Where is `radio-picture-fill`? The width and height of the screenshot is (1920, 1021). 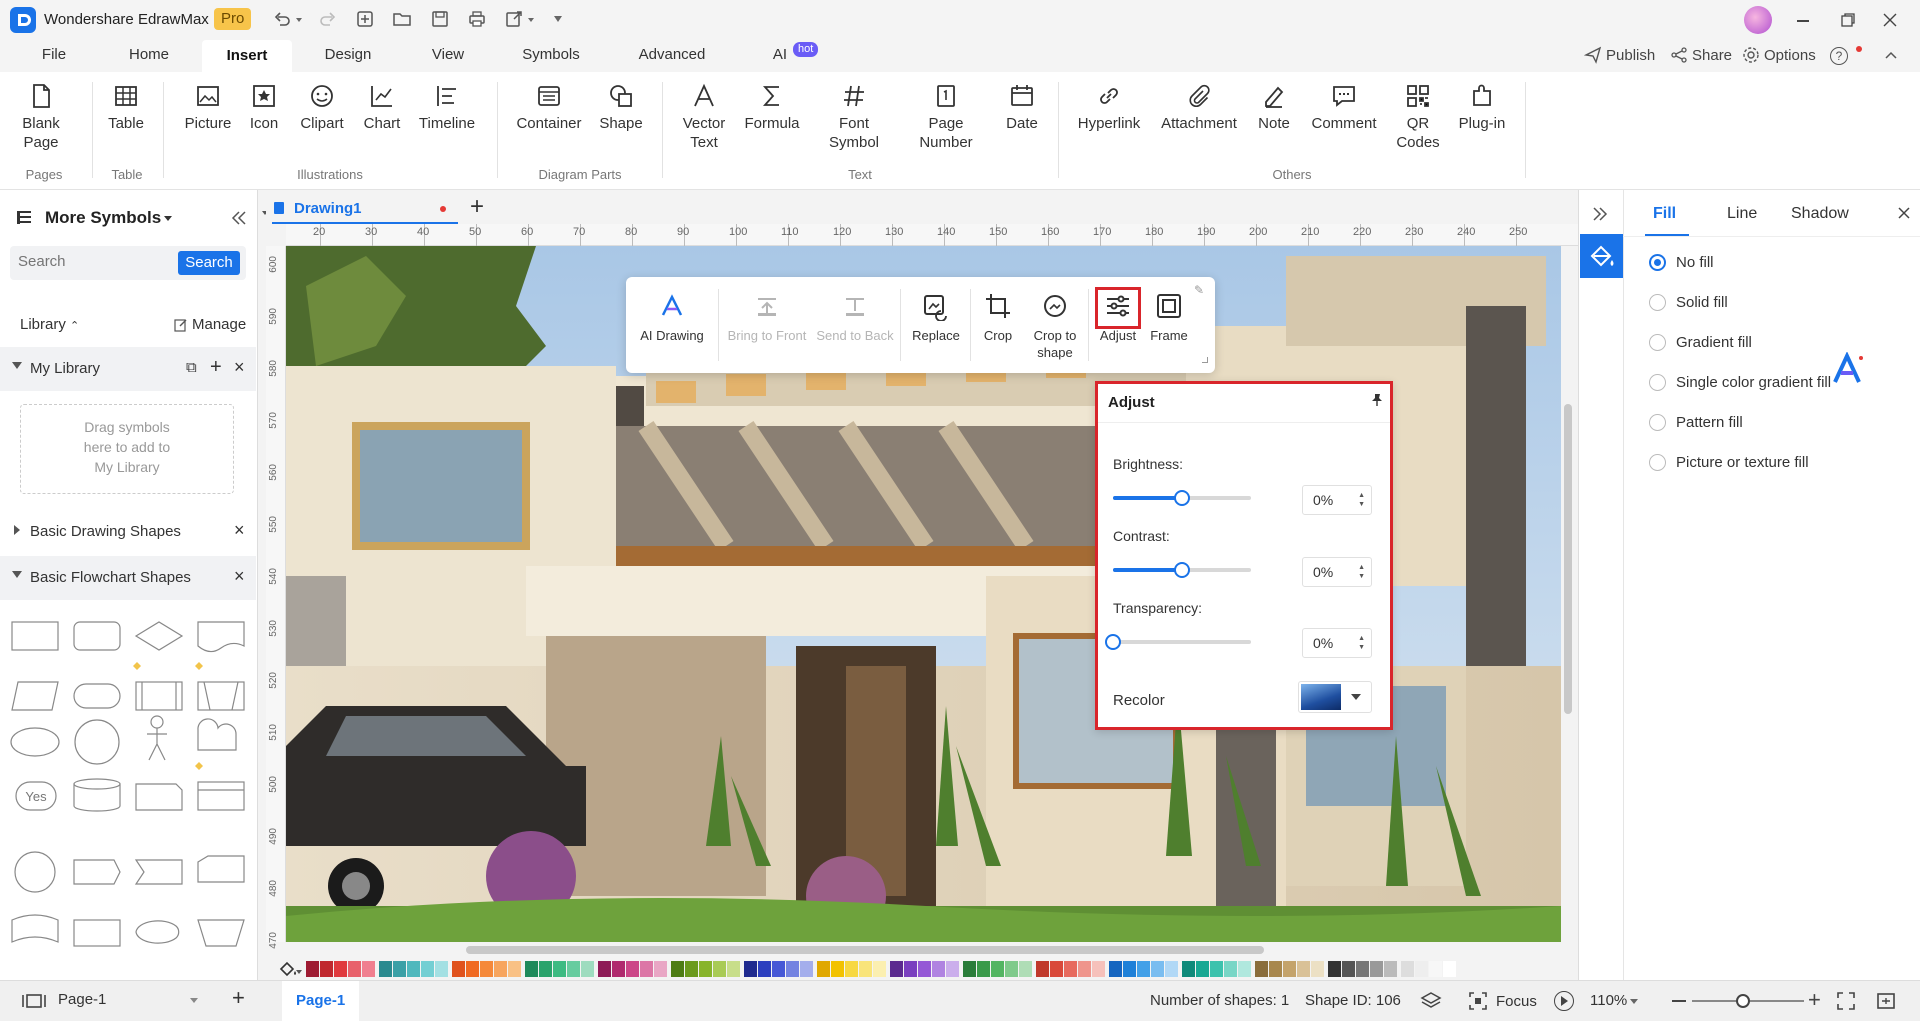
radio-picture-fill is located at coordinates (1657, 462).